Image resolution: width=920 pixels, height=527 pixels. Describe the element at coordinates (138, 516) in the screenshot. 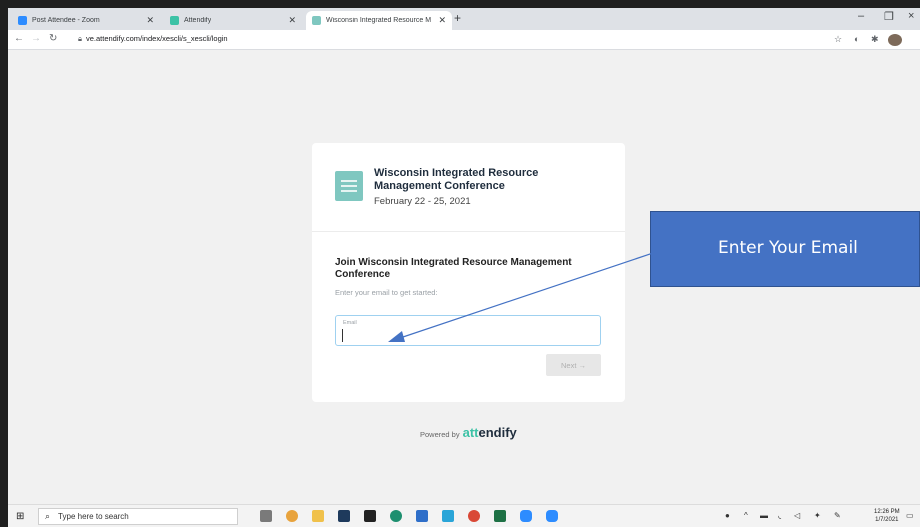

I see `taskbar-search: ⌕ Type here to search` at that location.